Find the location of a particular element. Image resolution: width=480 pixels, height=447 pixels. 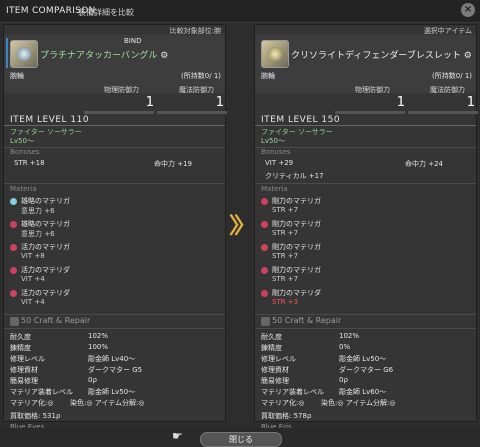

window-subtitle: 装備詳細を比較 is located at coordinates (106, 12).